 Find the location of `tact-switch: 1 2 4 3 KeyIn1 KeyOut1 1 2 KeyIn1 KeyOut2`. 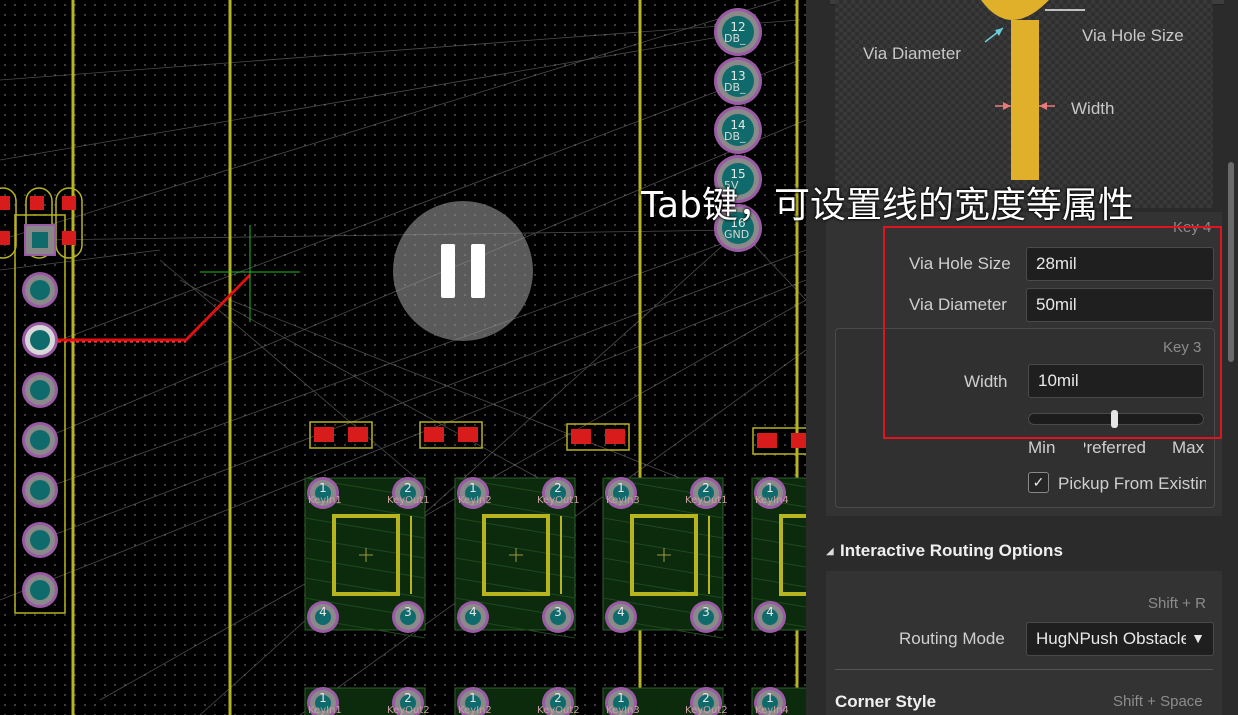

tact-switch: 1 2 4 3 KeyIn1 KeyOut1 1 2 KeyIn1 KeyOut2 is located at coordinates (367, 596).